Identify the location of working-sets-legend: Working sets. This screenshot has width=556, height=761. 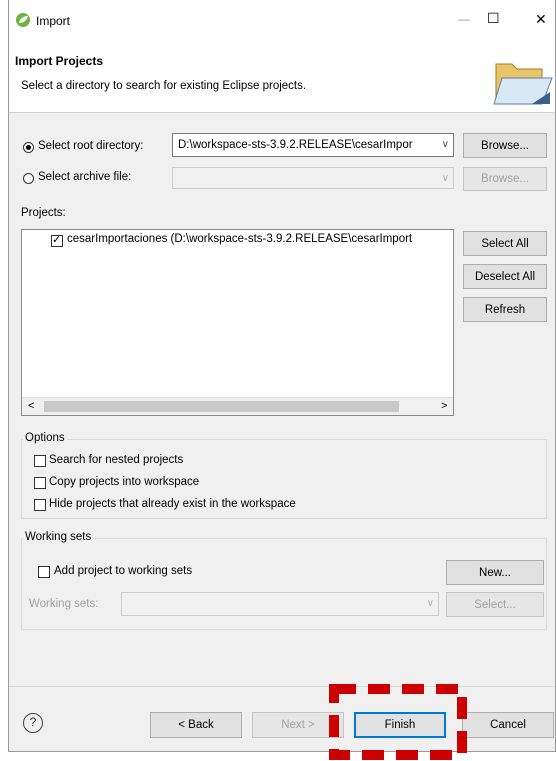
(58, 537).